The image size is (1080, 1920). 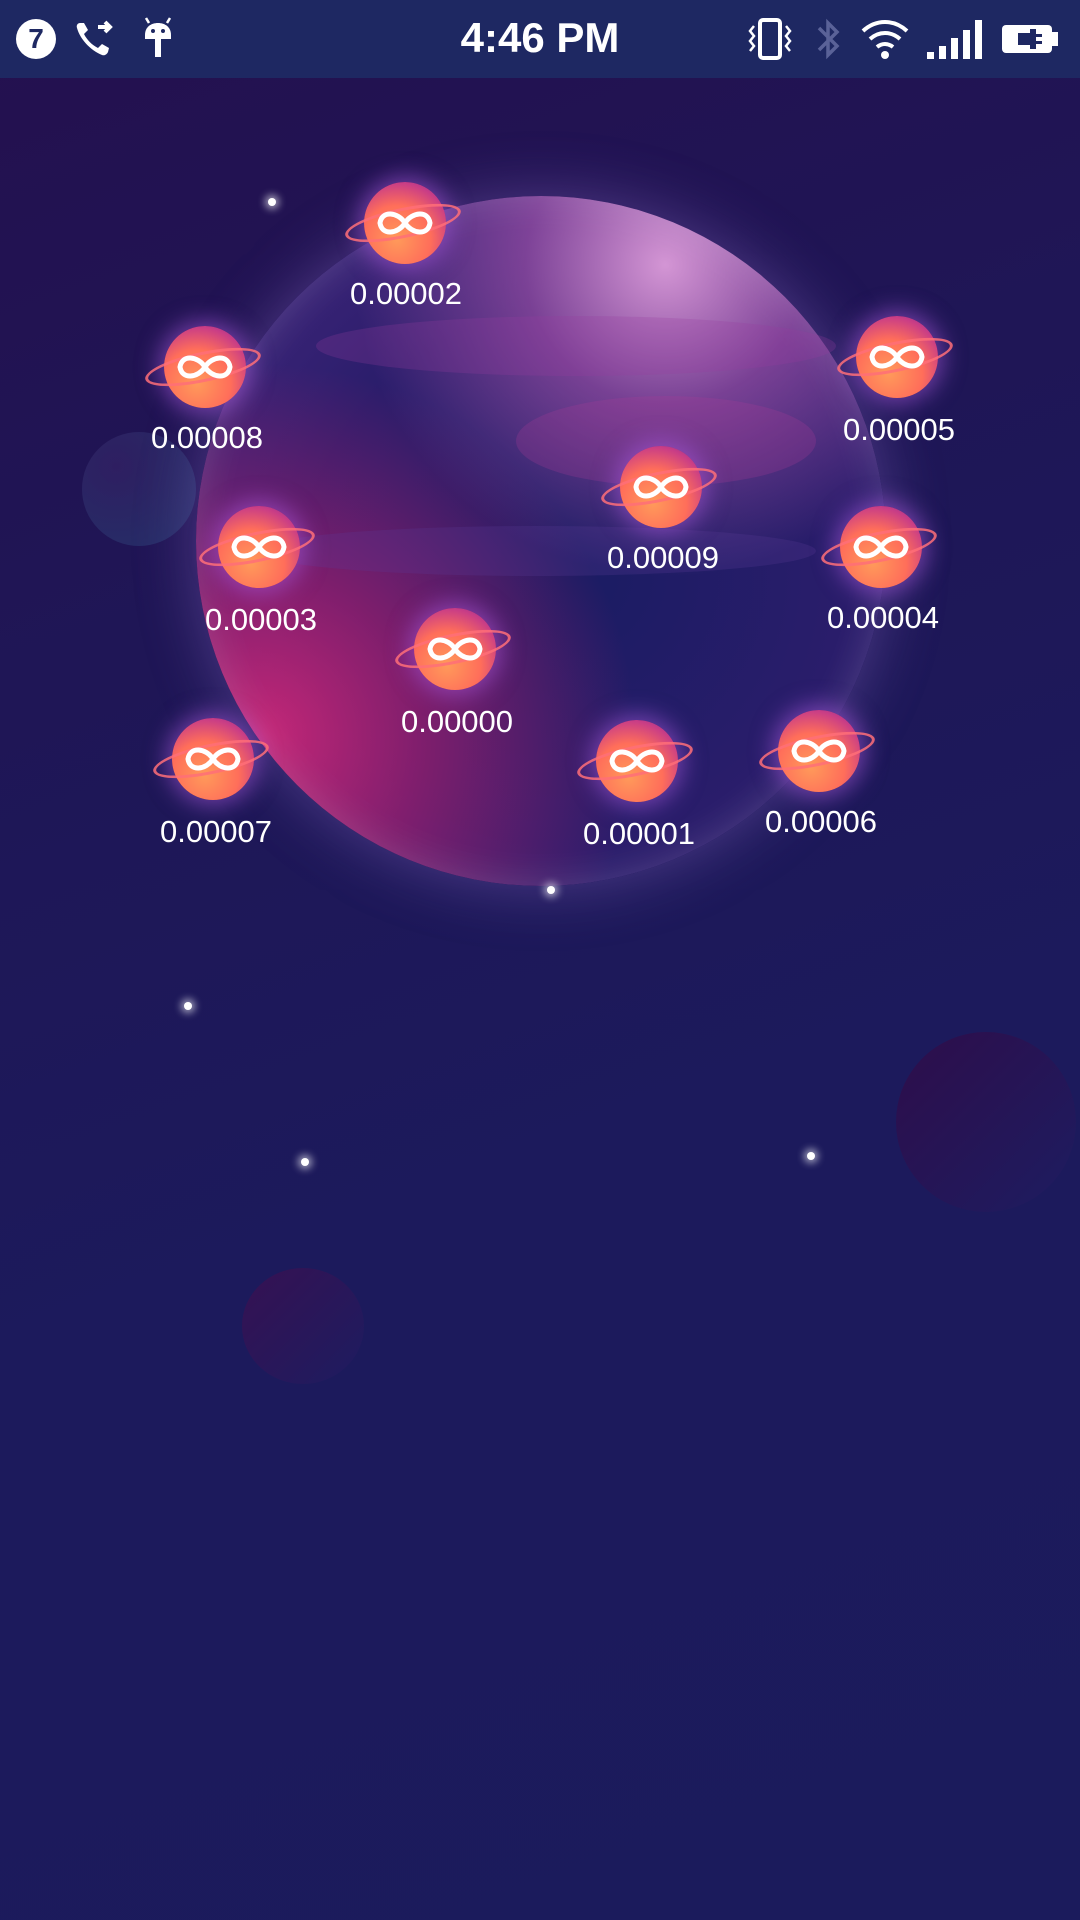 I want to click on coin-value: 0.00008, so click(x=207, y=437).